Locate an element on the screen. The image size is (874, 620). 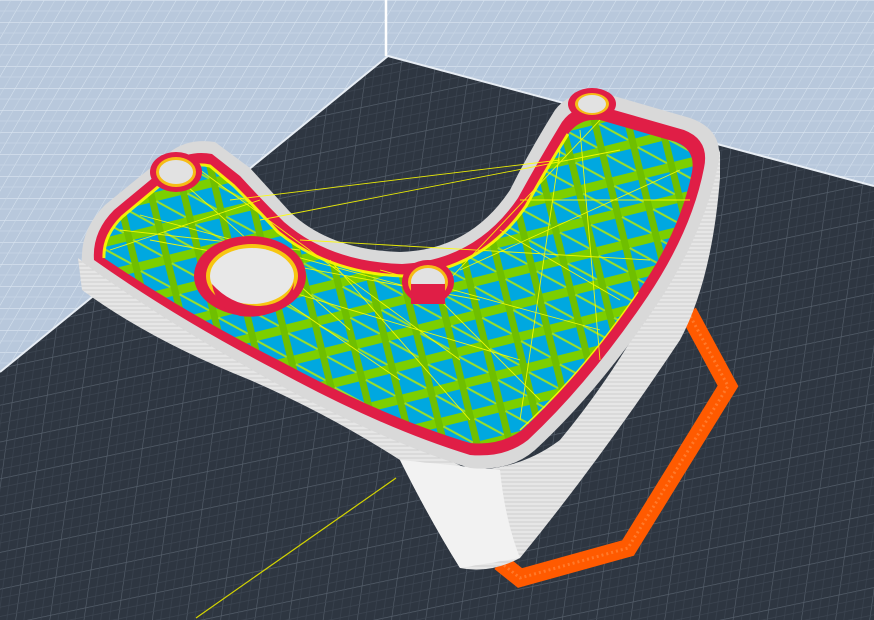
hole-small-left is located at coordinates (176, 172).